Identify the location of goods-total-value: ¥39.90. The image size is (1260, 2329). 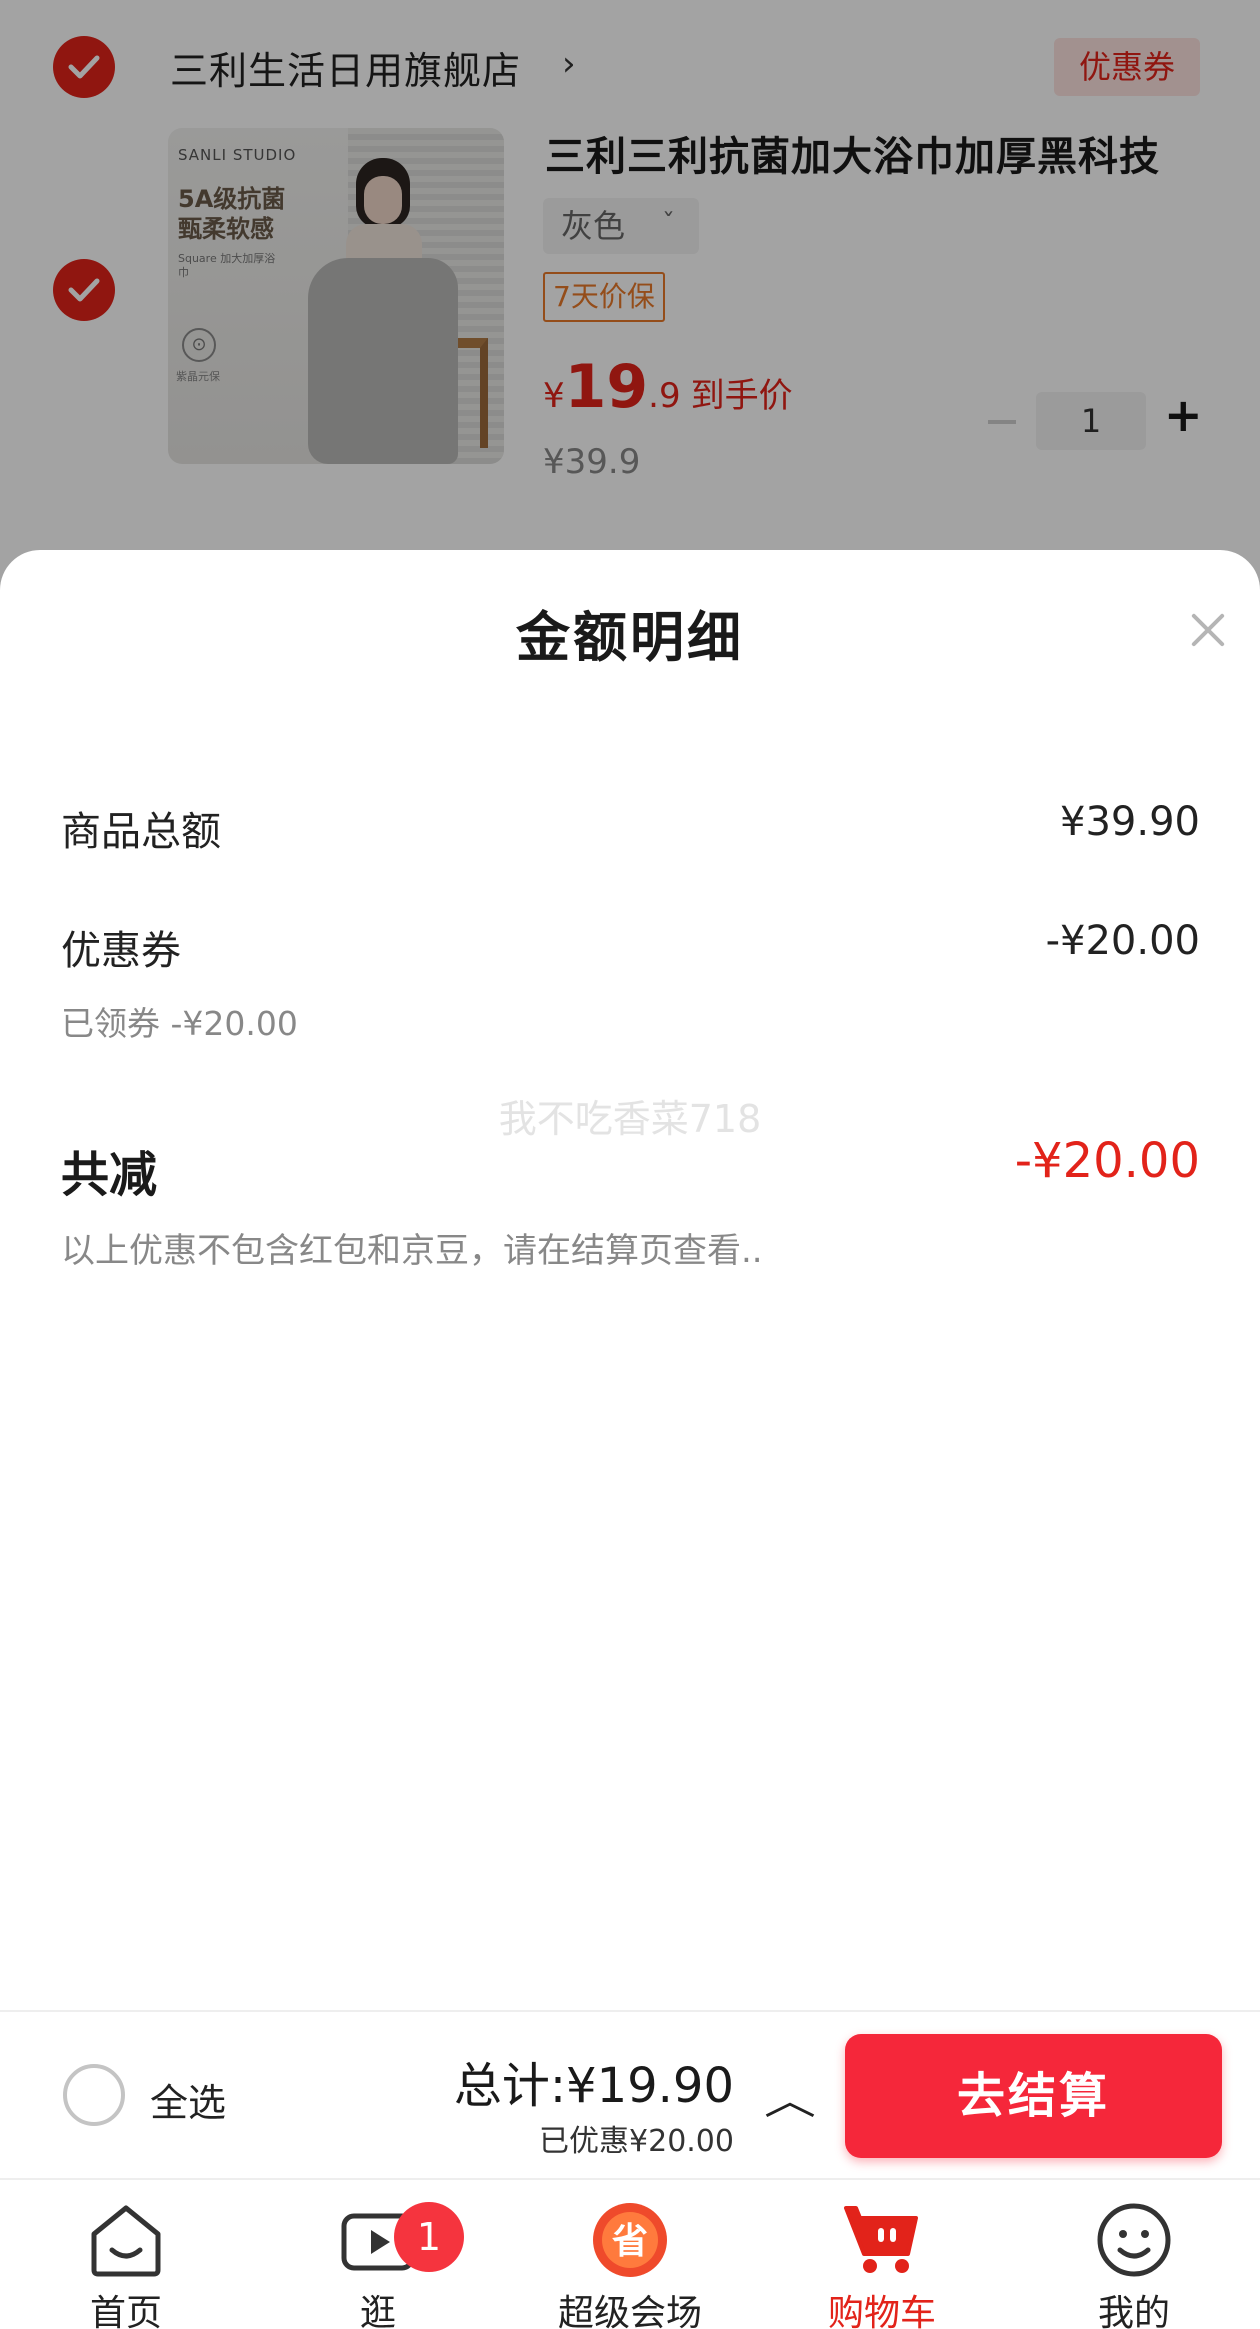
(1130, 822).